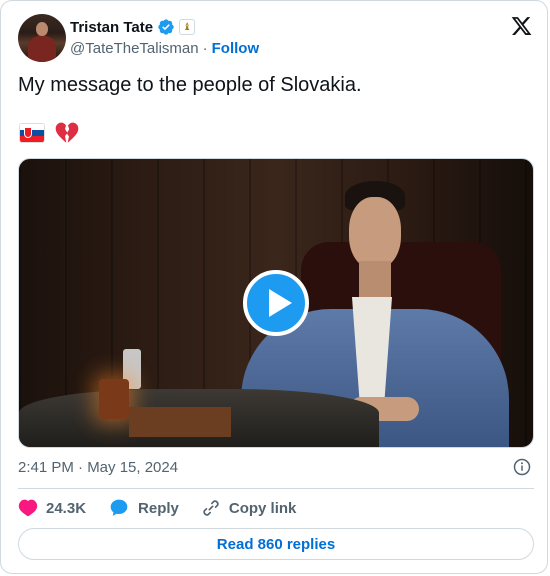 Image resolution: width=550 pixels, height=576 pixels. I want to click on avatar, so click(42, 38).